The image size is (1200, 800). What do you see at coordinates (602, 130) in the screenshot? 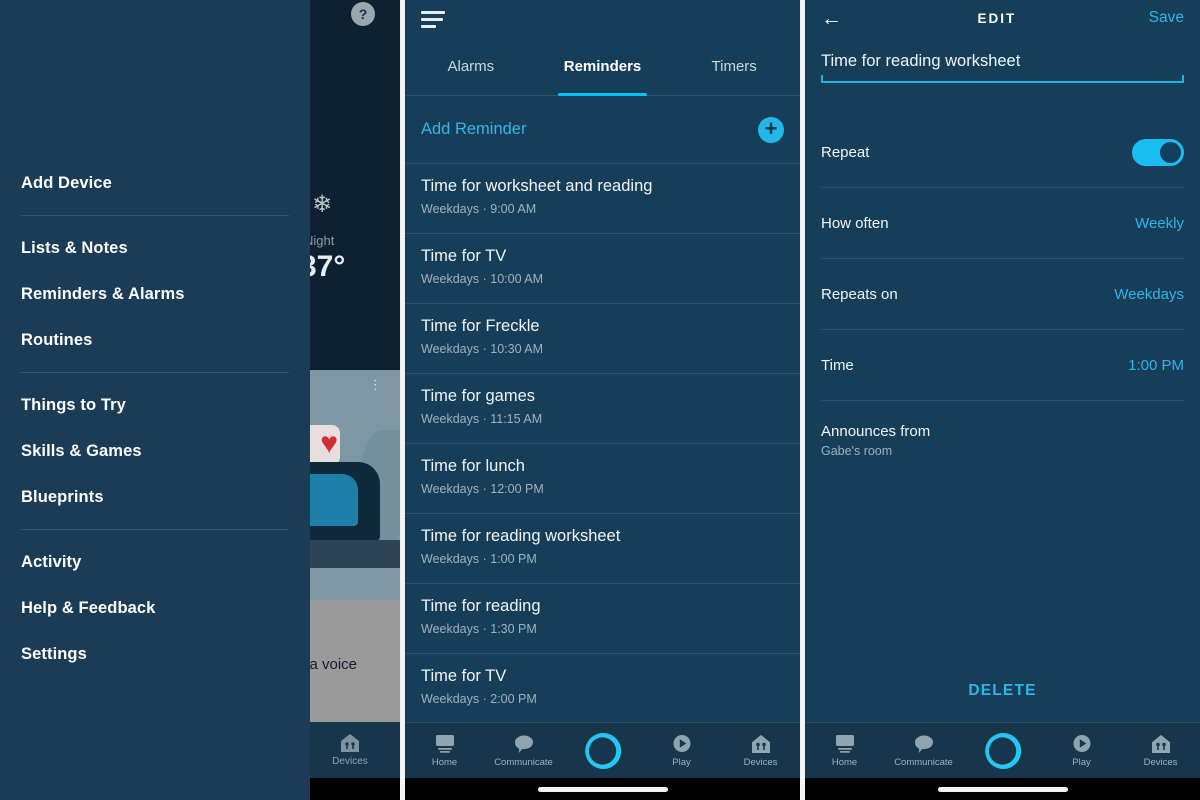
I see `add-reminder-row: Add Reminder +` at bounding box center [602, 130].